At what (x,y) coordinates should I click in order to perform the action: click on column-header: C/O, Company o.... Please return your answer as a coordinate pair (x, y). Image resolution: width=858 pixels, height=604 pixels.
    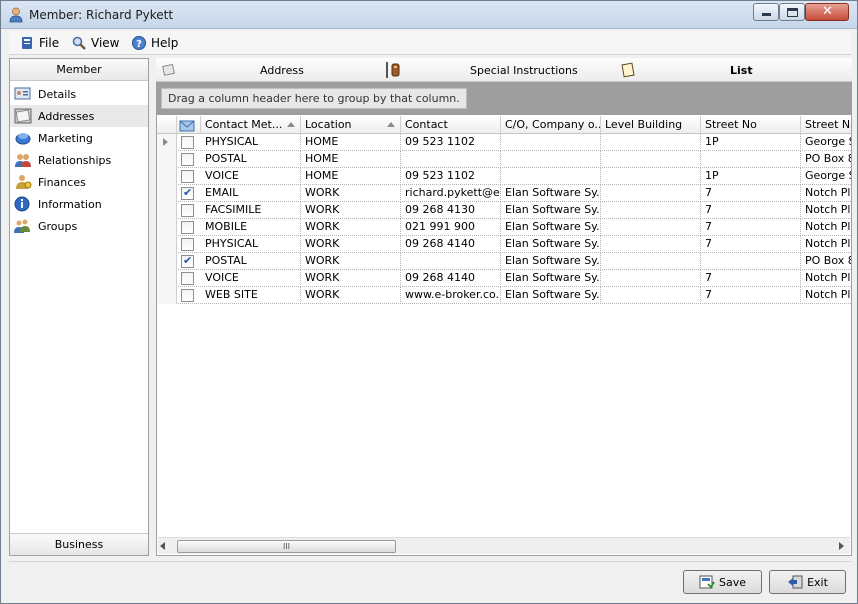
    Looking at the image, I should click on (551, 125).